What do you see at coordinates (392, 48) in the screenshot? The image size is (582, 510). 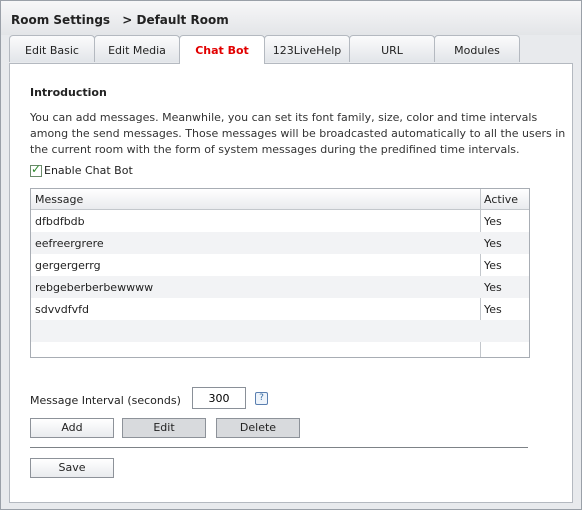 I see `tab-url: URL` at bounding box center [392, 48].